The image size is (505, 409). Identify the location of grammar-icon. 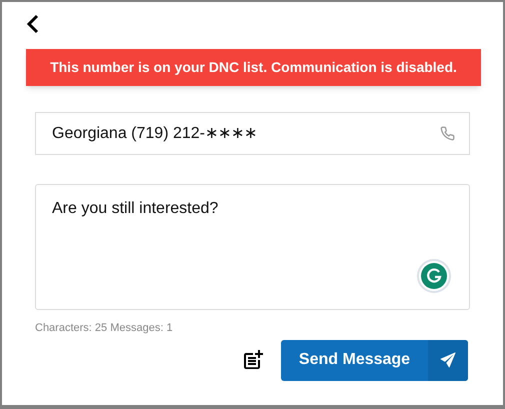
(434, 276).